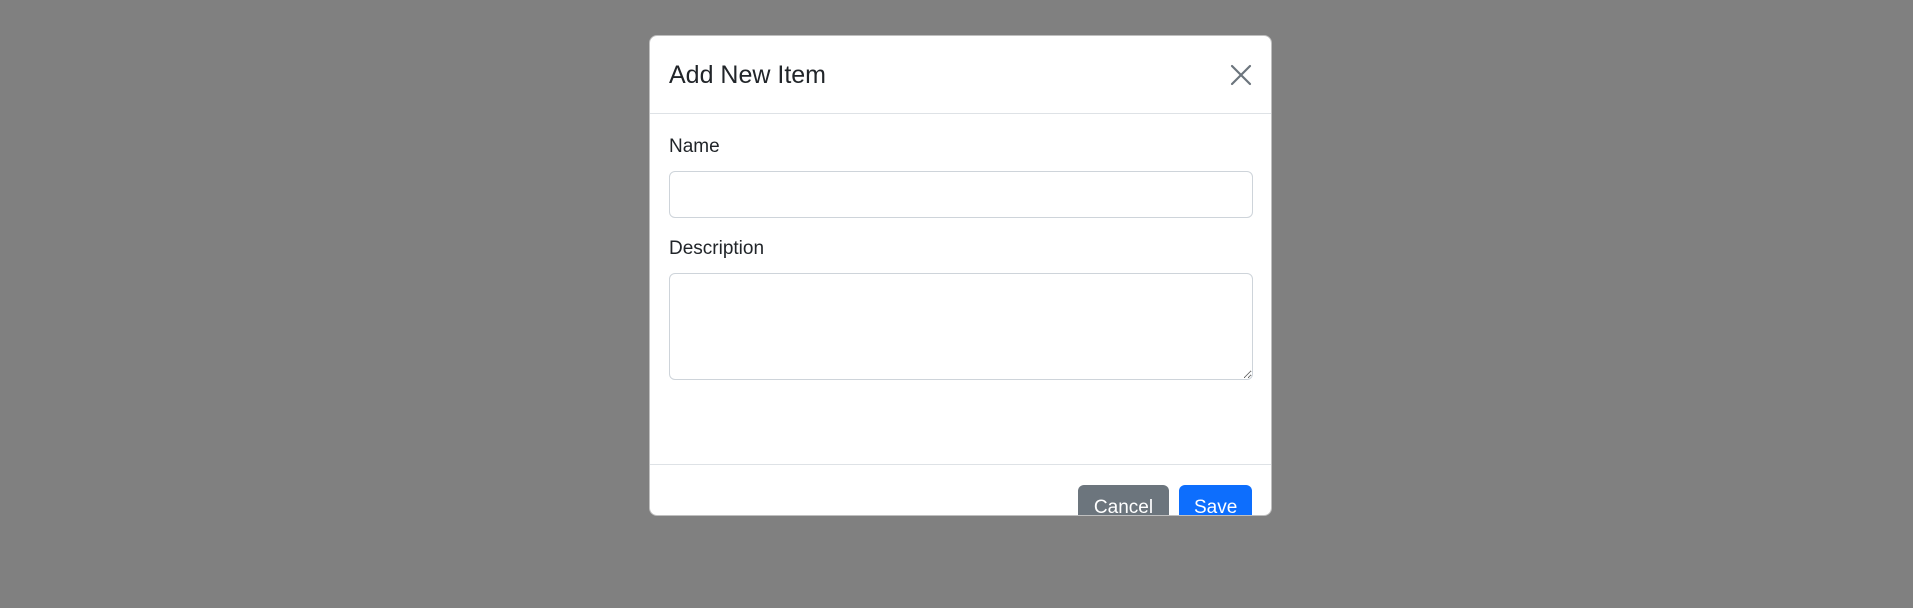  What do you see at coordinates (960, 490) in the screenshot?
I see `modal-footer: Cancel Save` at bounding box center [960, 490].